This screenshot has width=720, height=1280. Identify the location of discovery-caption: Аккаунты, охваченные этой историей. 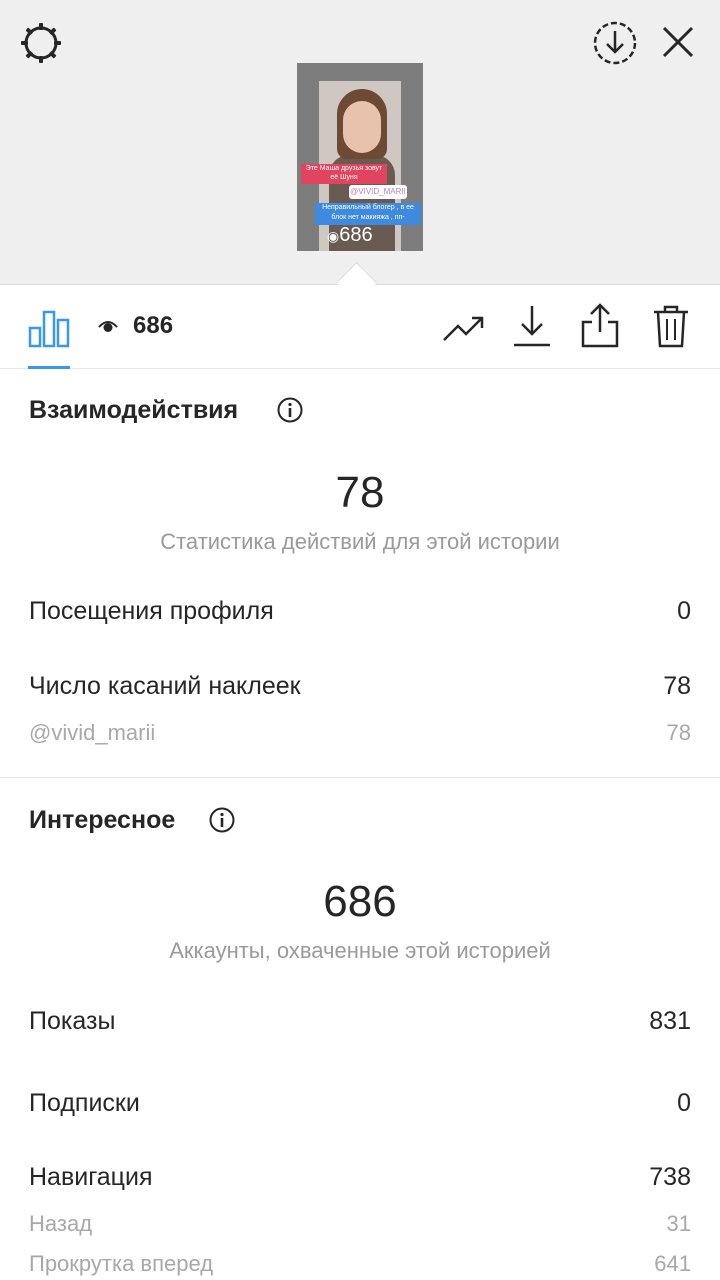
(360, 950).